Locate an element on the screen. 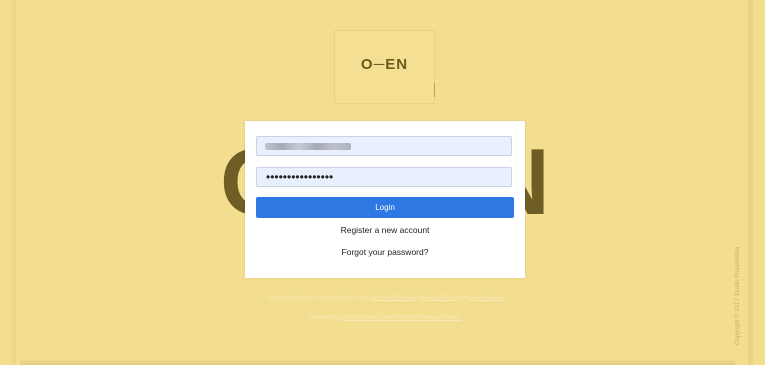 The width and height of the screenshot is (765, 365). logo-key-icon: O─EN is located at coordinates (384, 64).